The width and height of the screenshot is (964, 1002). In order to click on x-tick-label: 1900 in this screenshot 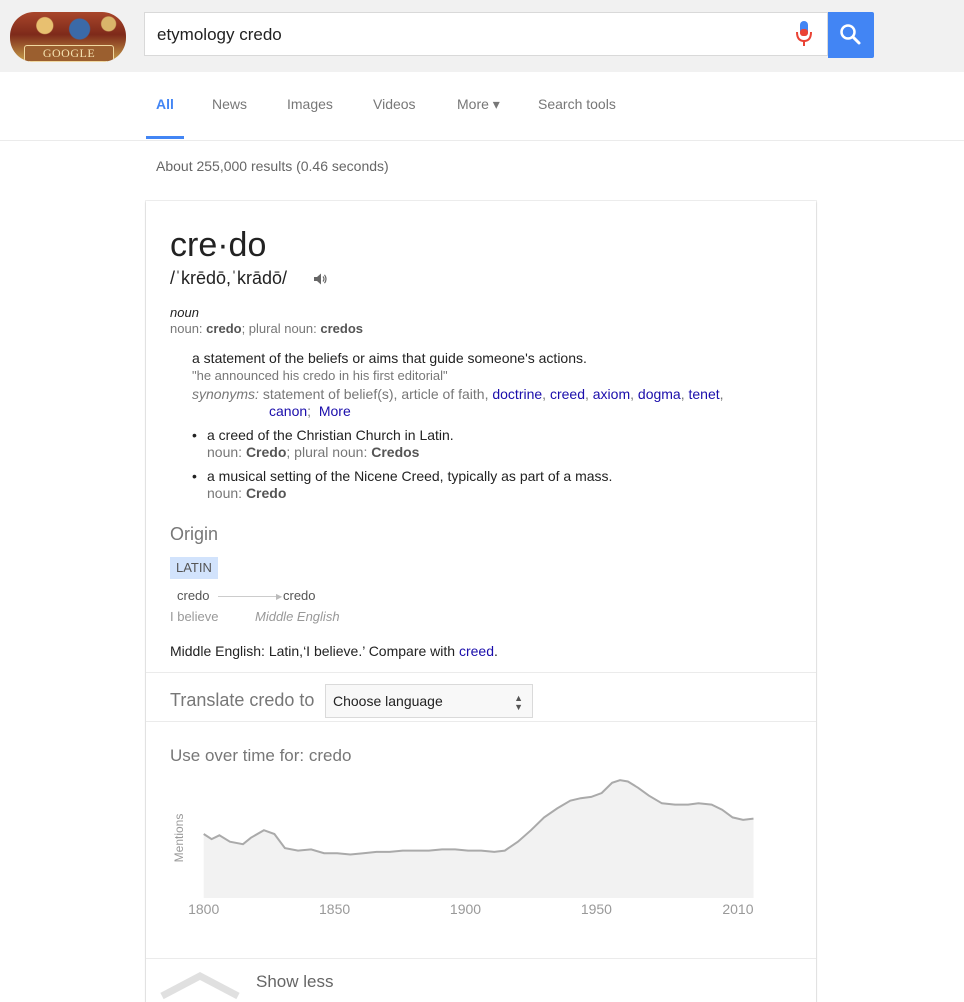, I will do `click(465, 909)`.